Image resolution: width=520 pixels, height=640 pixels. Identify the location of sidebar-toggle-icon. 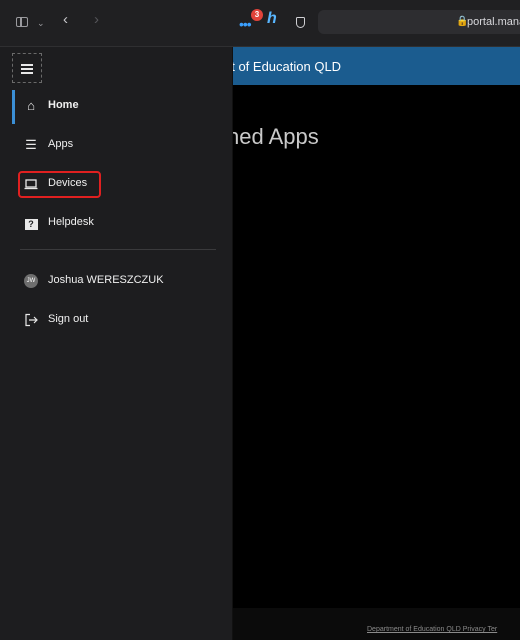
(22, 22).